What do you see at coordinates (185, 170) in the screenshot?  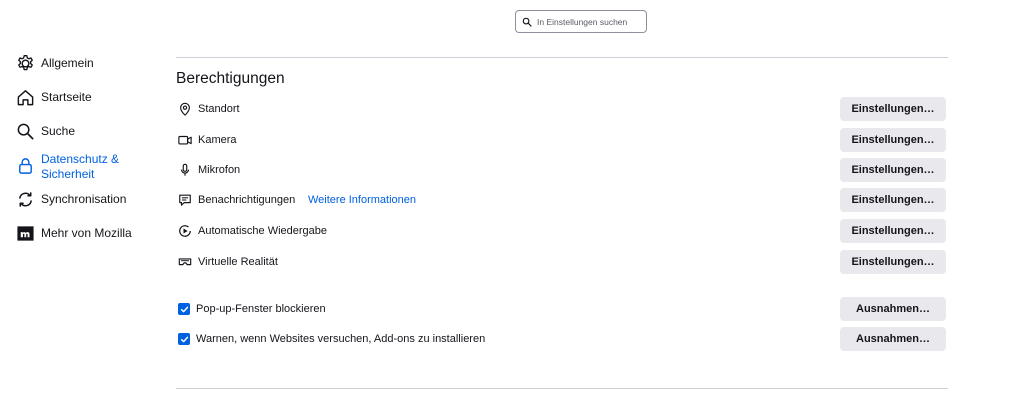 I see `microphone-icon` at bounding box center [185, 170].